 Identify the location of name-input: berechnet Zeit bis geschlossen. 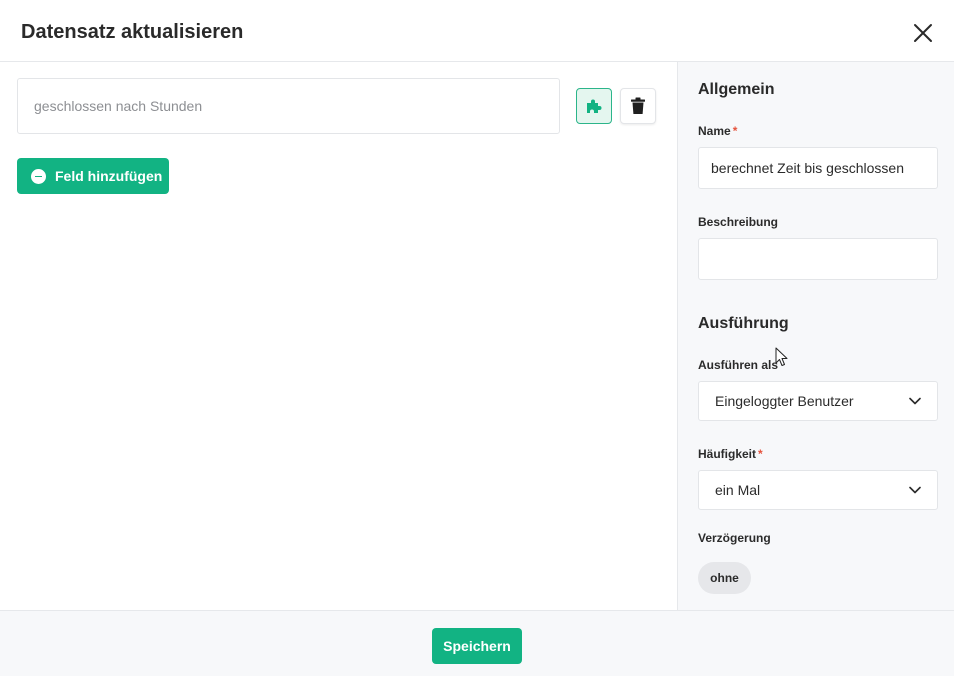
(818, 168).